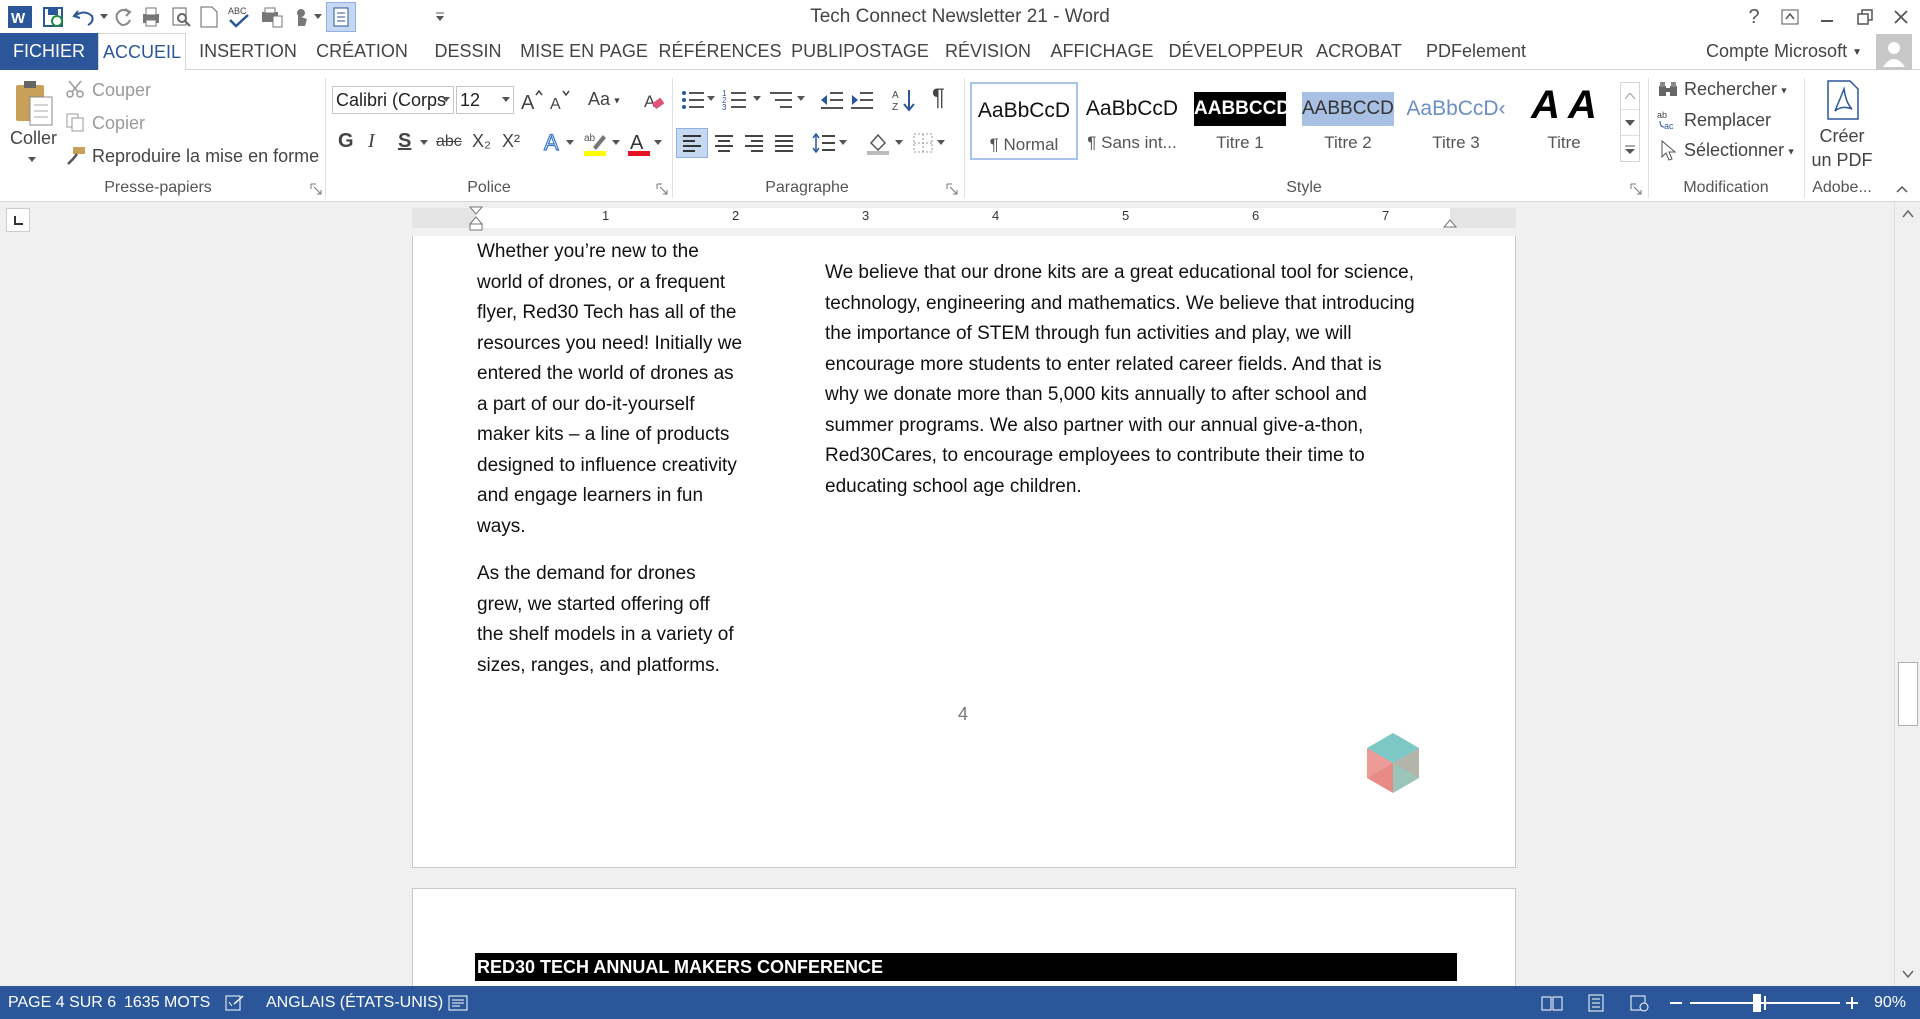 The width and height of the screenshot is (1920, 1019). Describe the element at coordinates (832, 100) in the screenshot. I see `decrease-indent-icon` at that location.